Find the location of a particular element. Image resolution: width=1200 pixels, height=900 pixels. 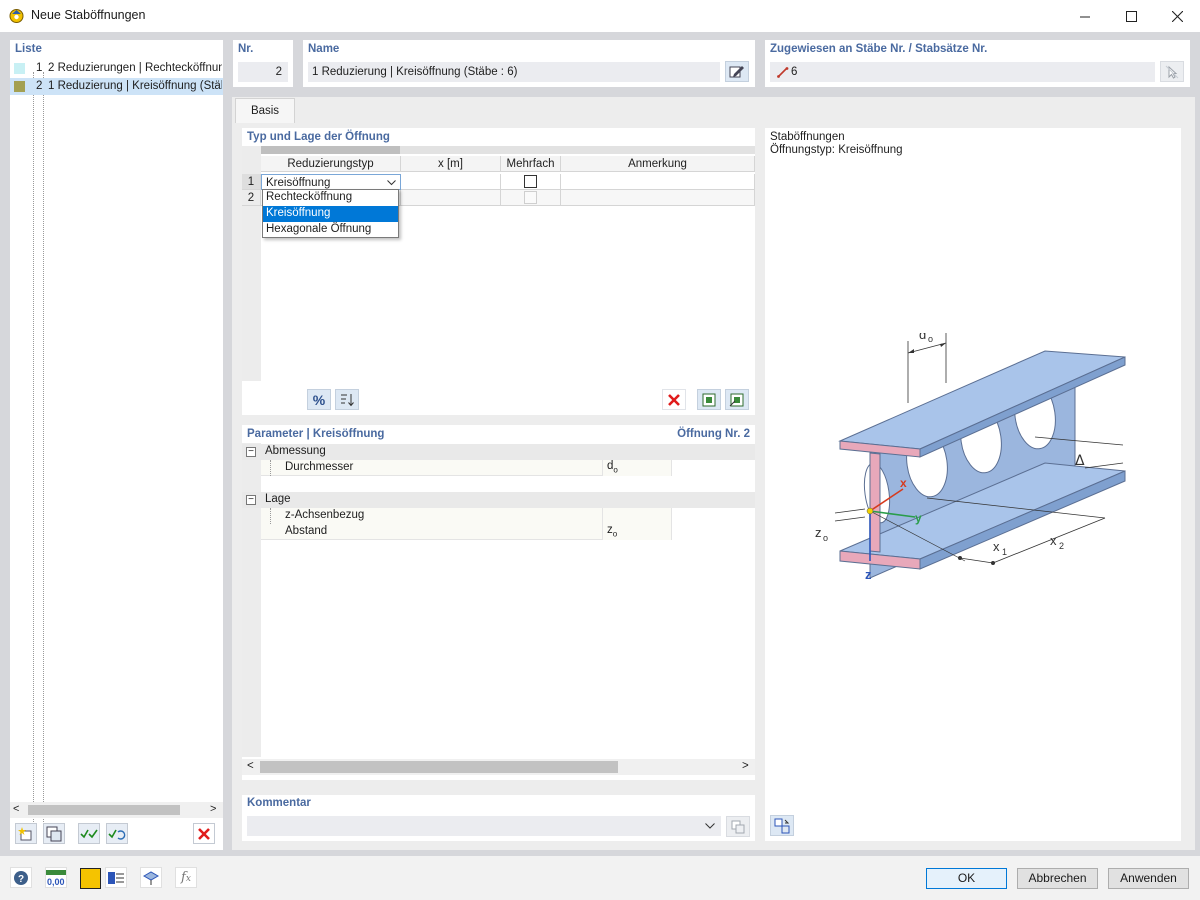

label-zo: z is located at coordinates (818, 532).